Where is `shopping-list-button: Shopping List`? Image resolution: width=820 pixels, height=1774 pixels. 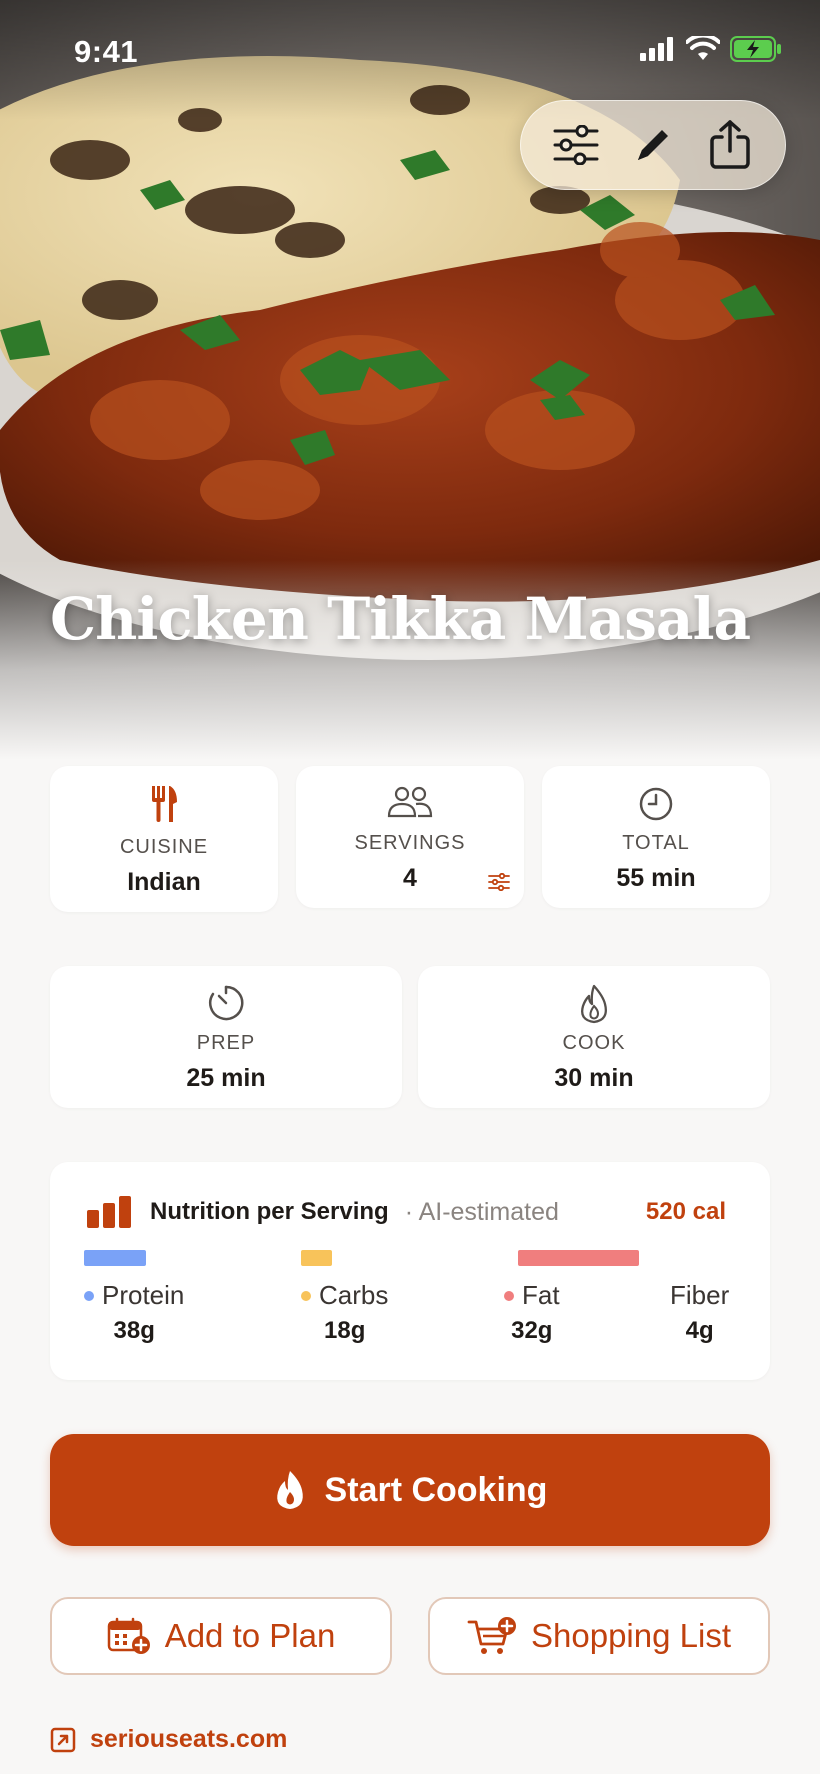 shopping-list-button: Shopping List is located at coordinates (599, 1636).